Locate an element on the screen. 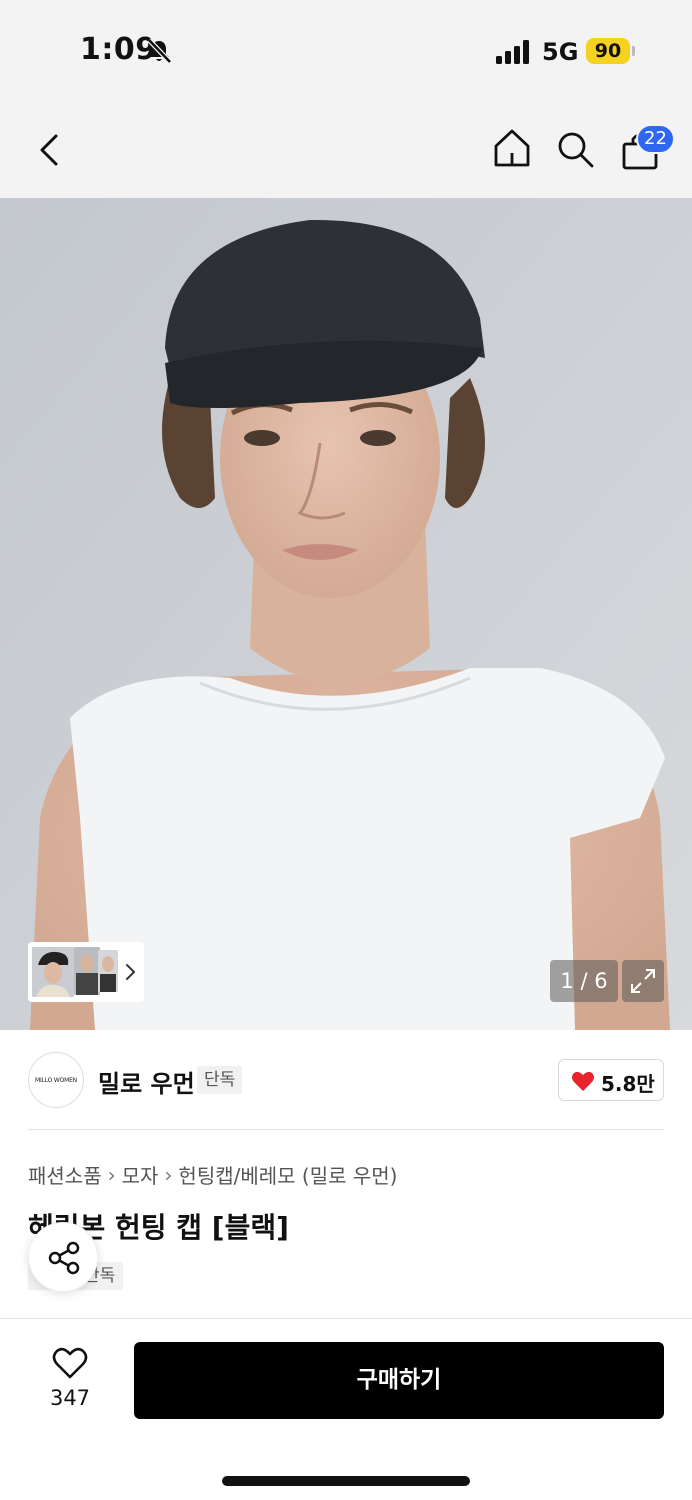 Image resolution: width=692 pixels, height=1500 pixels. search-icon is located at coordinates (575, 149).